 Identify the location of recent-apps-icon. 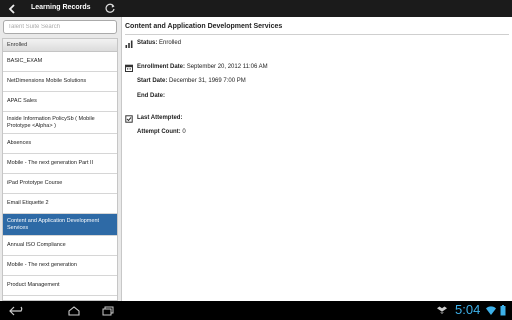
(108, 310).